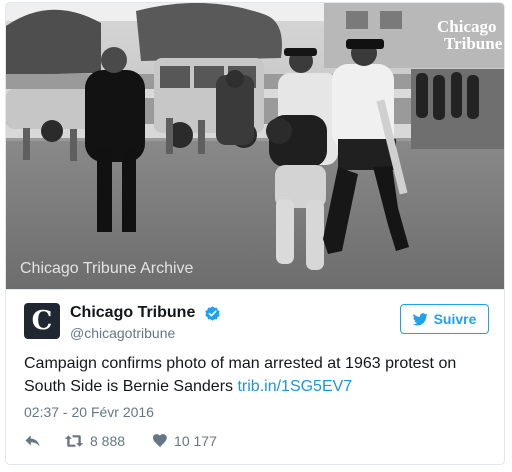 This screenshot has width=512, height=472. I want to click on avatar-letter: C, so click(42, 321).